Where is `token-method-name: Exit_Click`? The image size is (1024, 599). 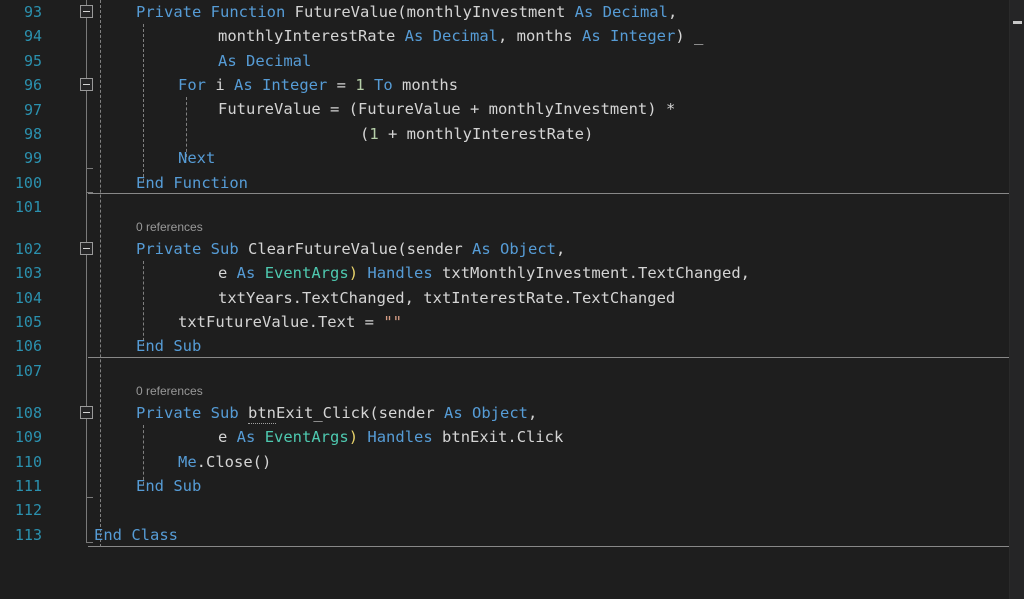 token-method-name: Exit_Click is located at coordinates (323, 413).